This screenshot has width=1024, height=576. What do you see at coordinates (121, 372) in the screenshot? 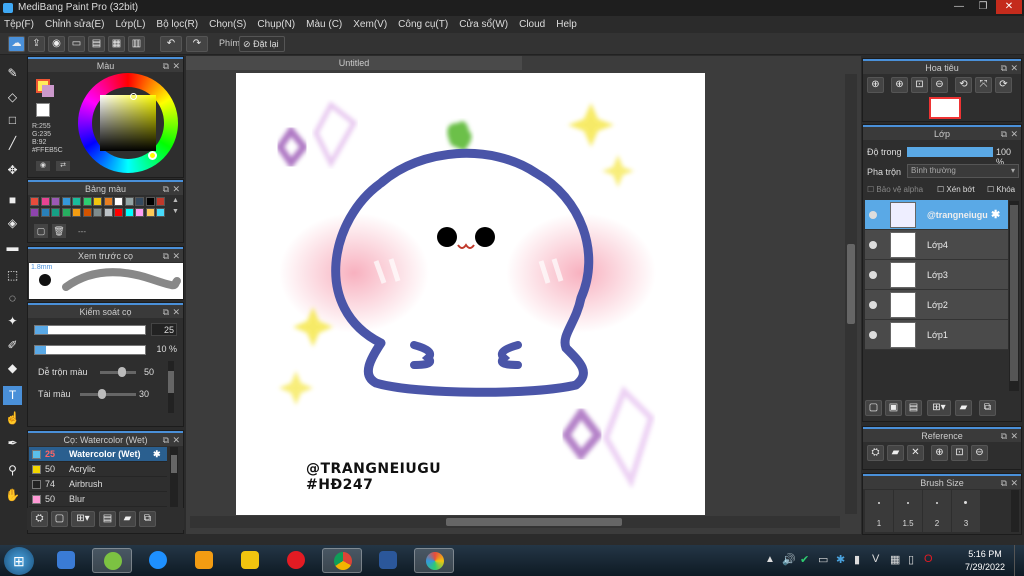
I see `blend-slider-knob` at bounding box center [121, 372].